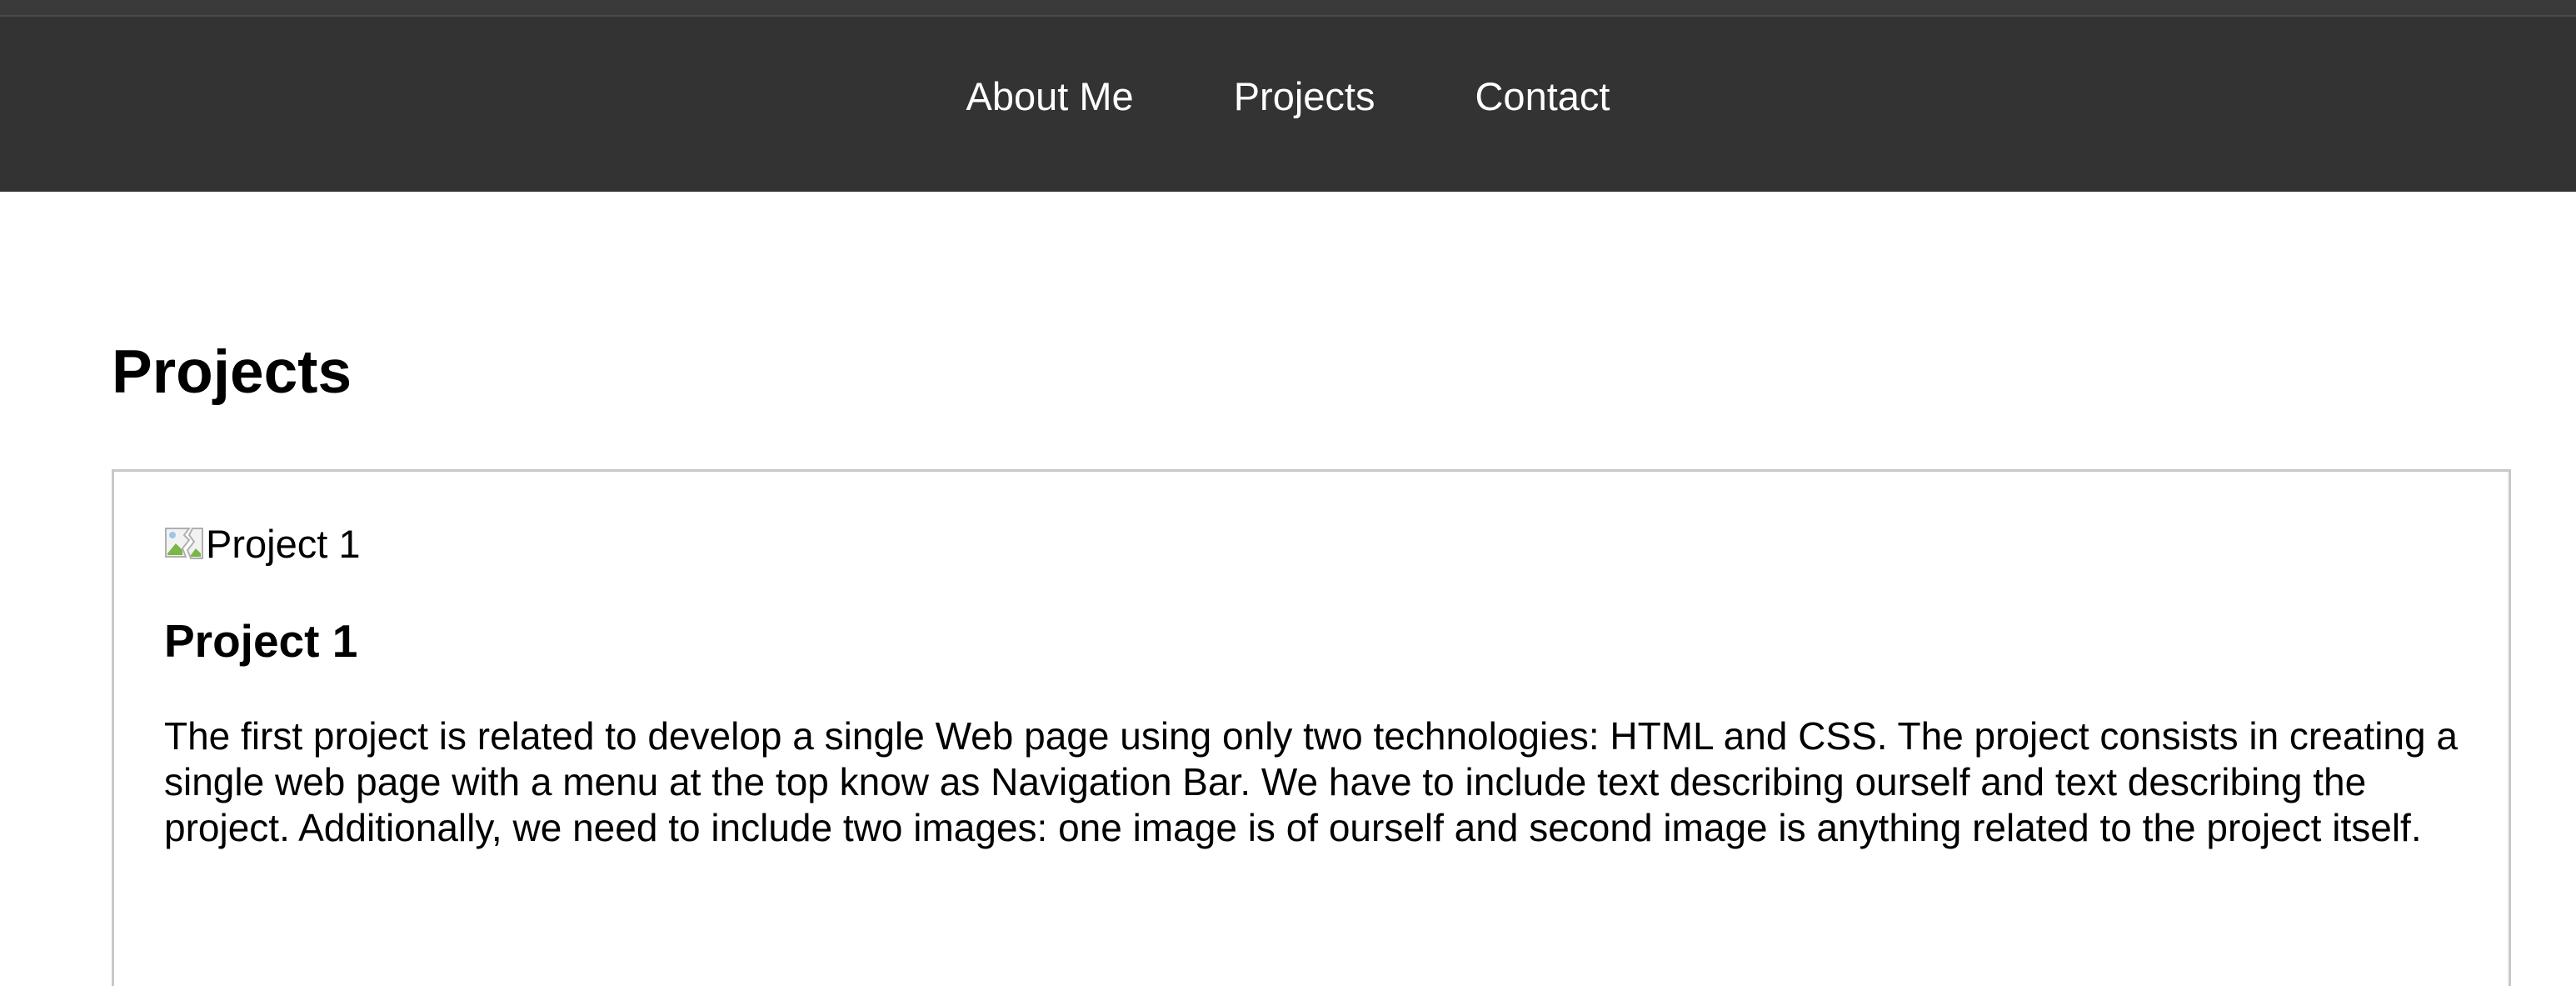 The width and height of the screenshot is (2576, 986). What do you see at coordinates (283, 543) in the screenshot?
I see `project-image-alt-text: Project 1` at bounding box center [283, 543].